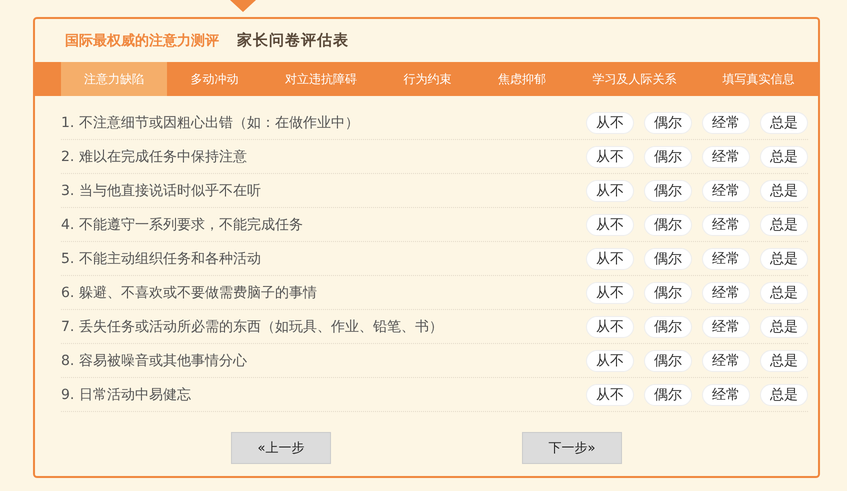  Describe the element at coordinates (154, 361) in the screenshot. I see `question-text: 8. 容易被噪音或其他事情分心` at that location.